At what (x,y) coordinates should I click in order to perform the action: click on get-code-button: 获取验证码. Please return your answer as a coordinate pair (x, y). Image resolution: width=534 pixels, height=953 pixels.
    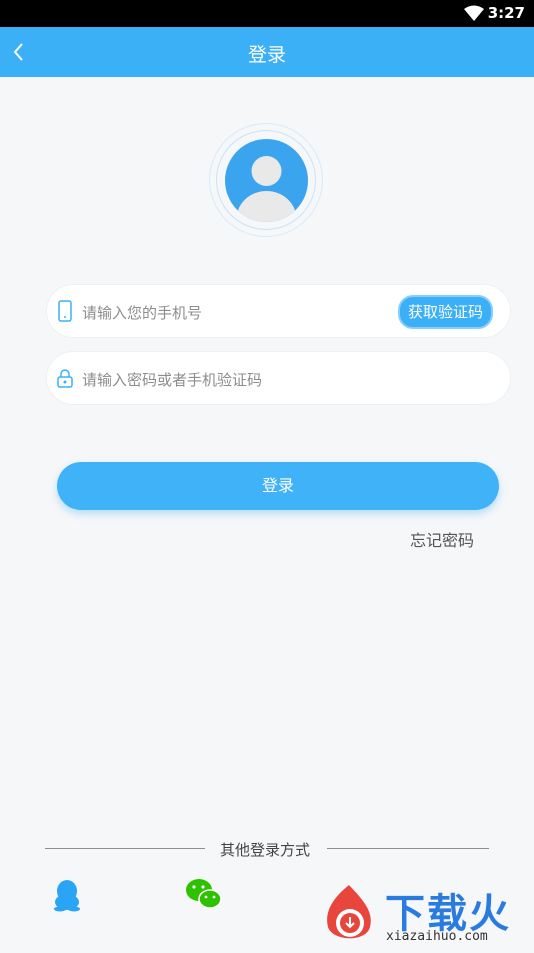
    Looking at the image, I should click on (445, 312).